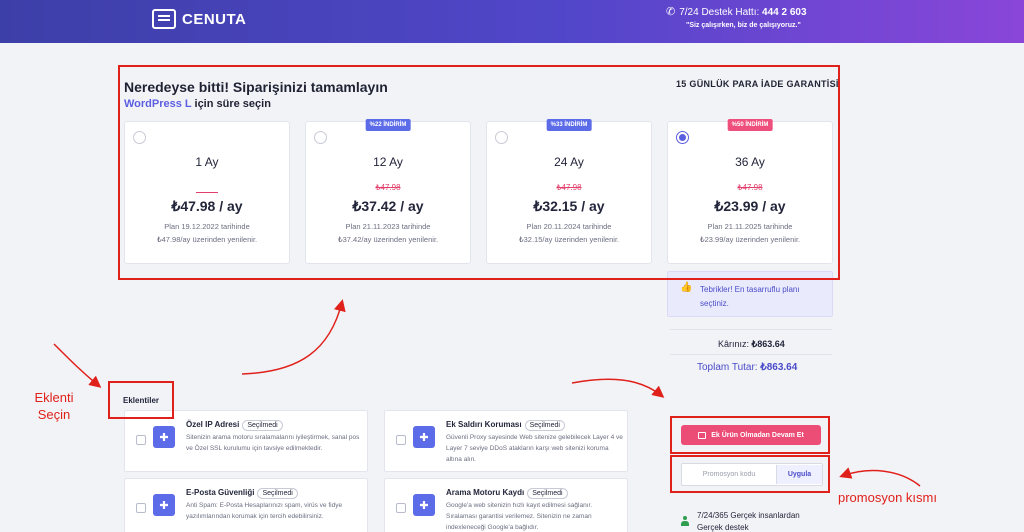  What do you see at coordinates (880, 477) in the screenshot?
I see `arrow-to-promo` at bounding box center [880, 477].